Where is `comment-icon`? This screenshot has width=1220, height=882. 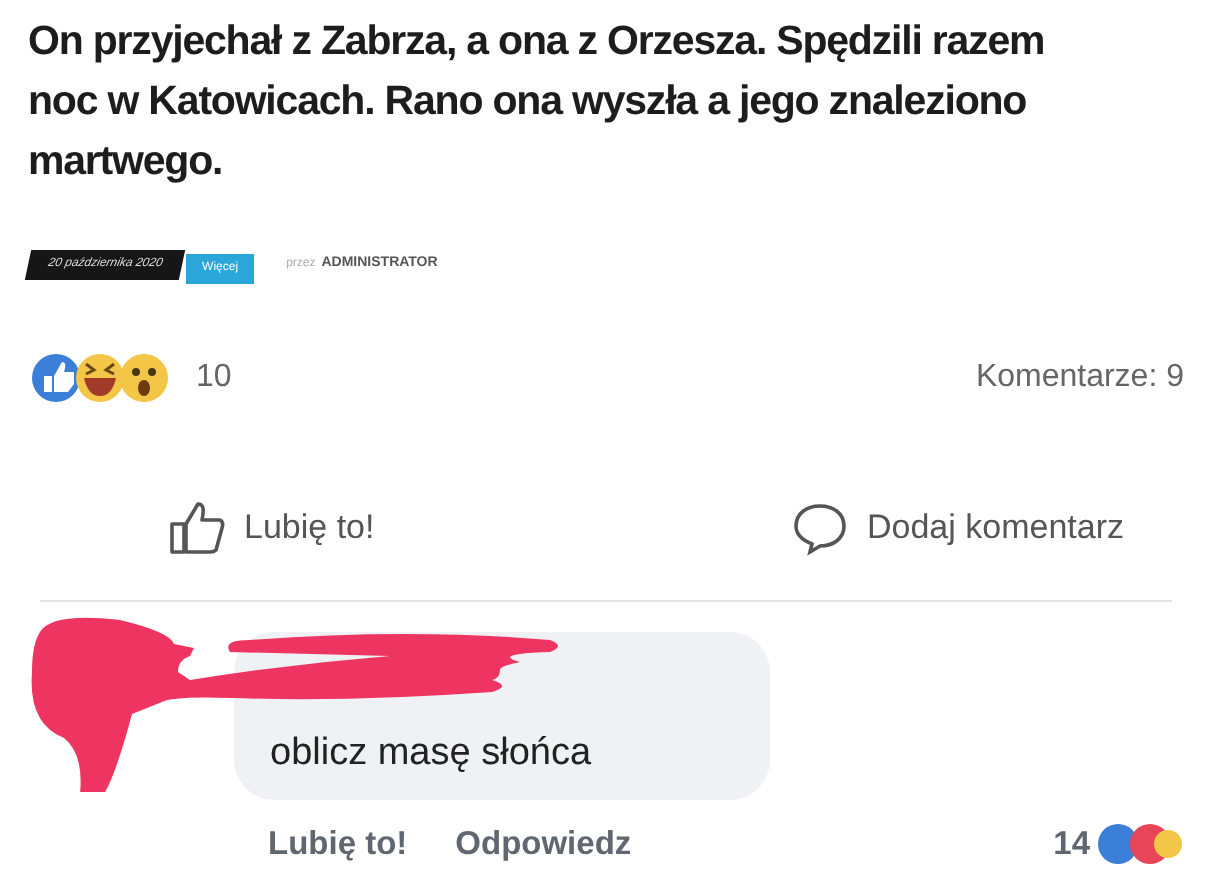 comment-icon is located at coordinates (820, 528).